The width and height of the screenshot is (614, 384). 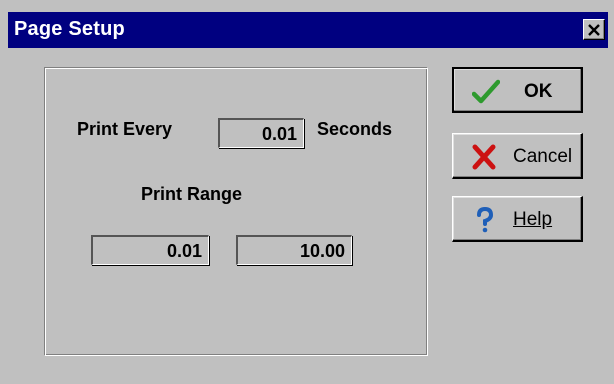 I want to click on help-button: Help, so click(x=517, y=219).